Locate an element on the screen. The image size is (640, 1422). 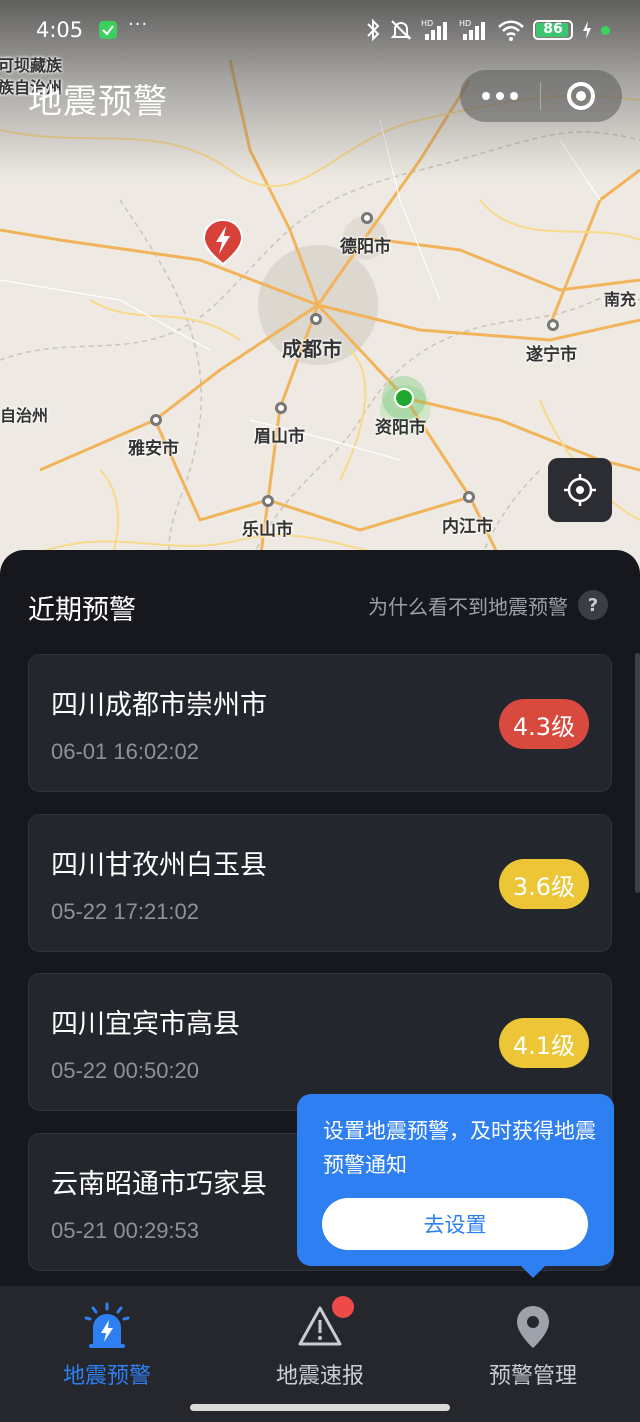
status-time: 4:05 is located at coordinates (60, 30).